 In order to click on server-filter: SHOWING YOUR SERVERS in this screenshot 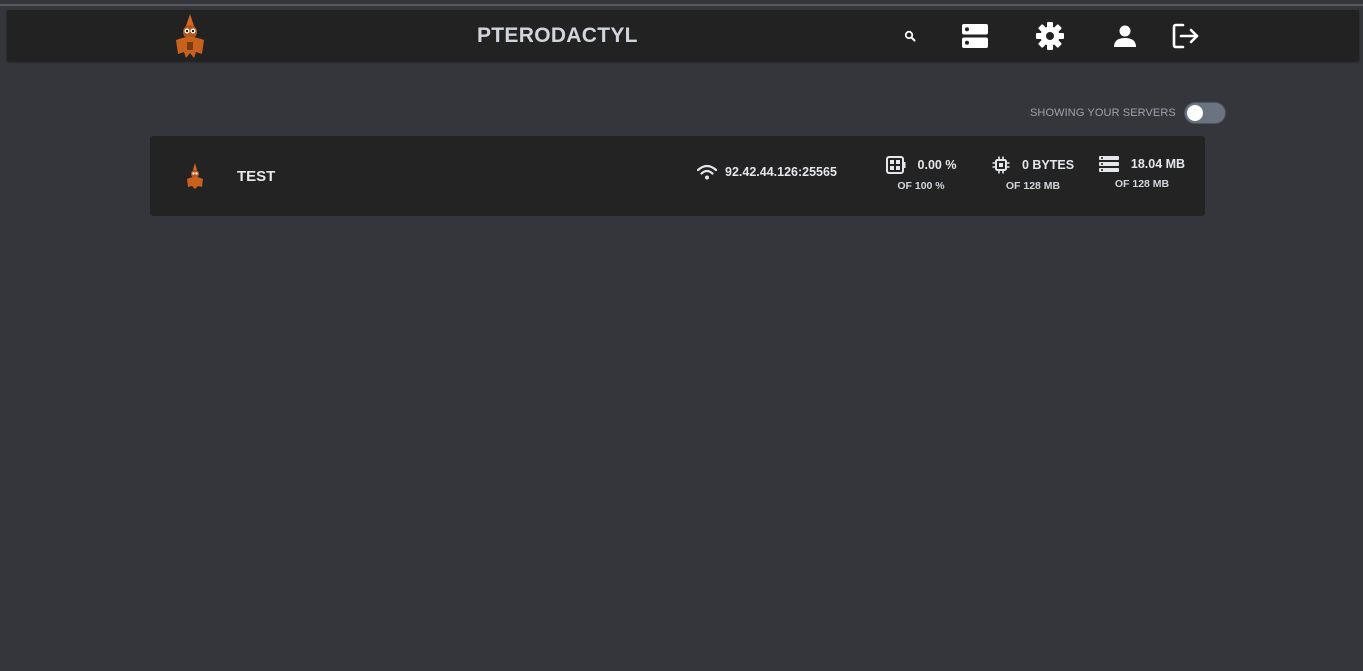, I will do `click(1128, 113)`.